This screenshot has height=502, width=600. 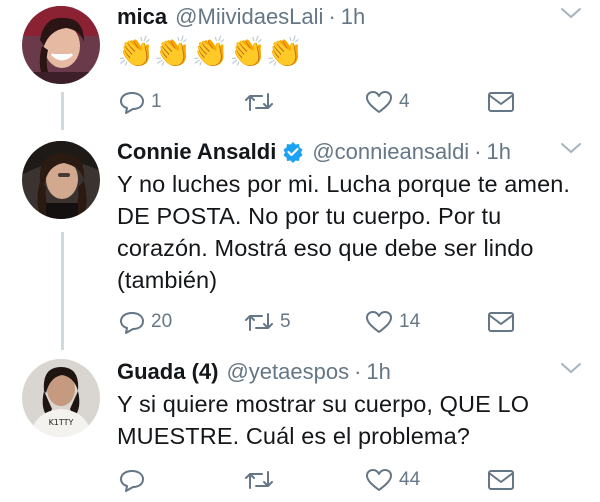 I want to click on tweet-header: Connie Ansaldi @connieansaldi · 1h, so click(x=314, y=152).